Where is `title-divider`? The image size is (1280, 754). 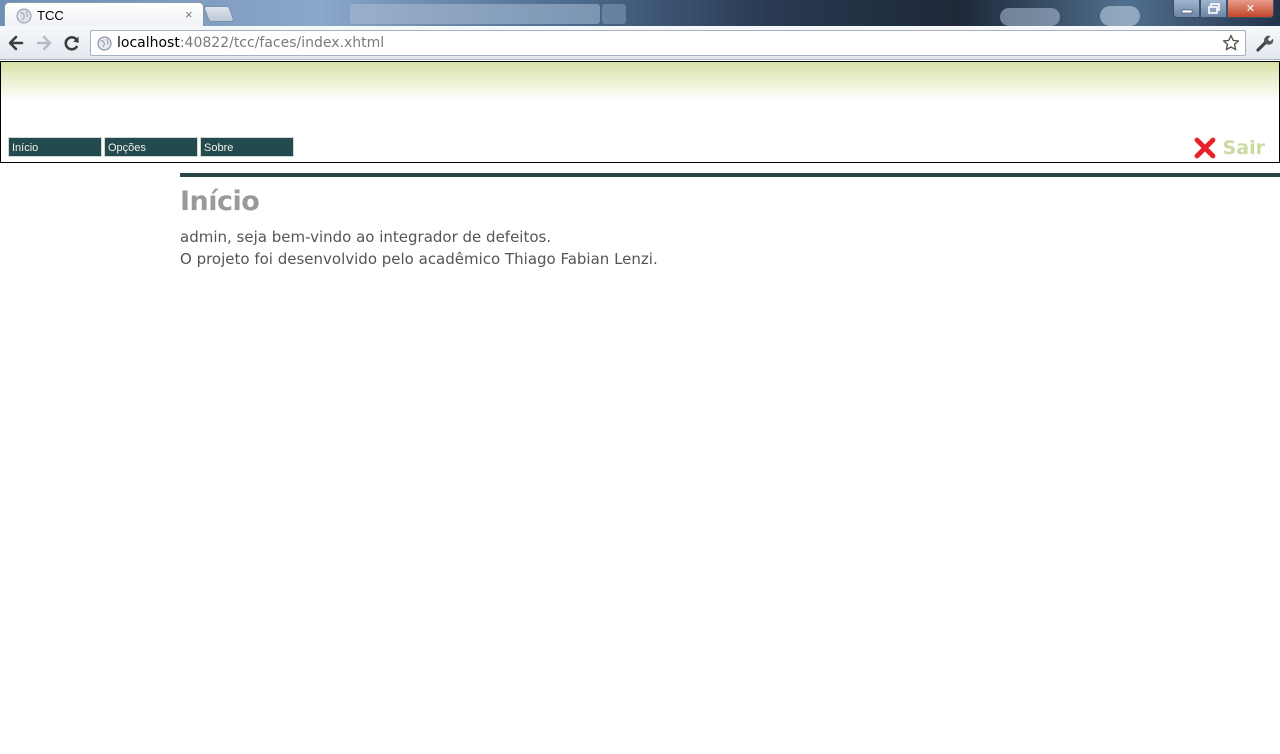
title-divider is located at coordinates (730, 175).